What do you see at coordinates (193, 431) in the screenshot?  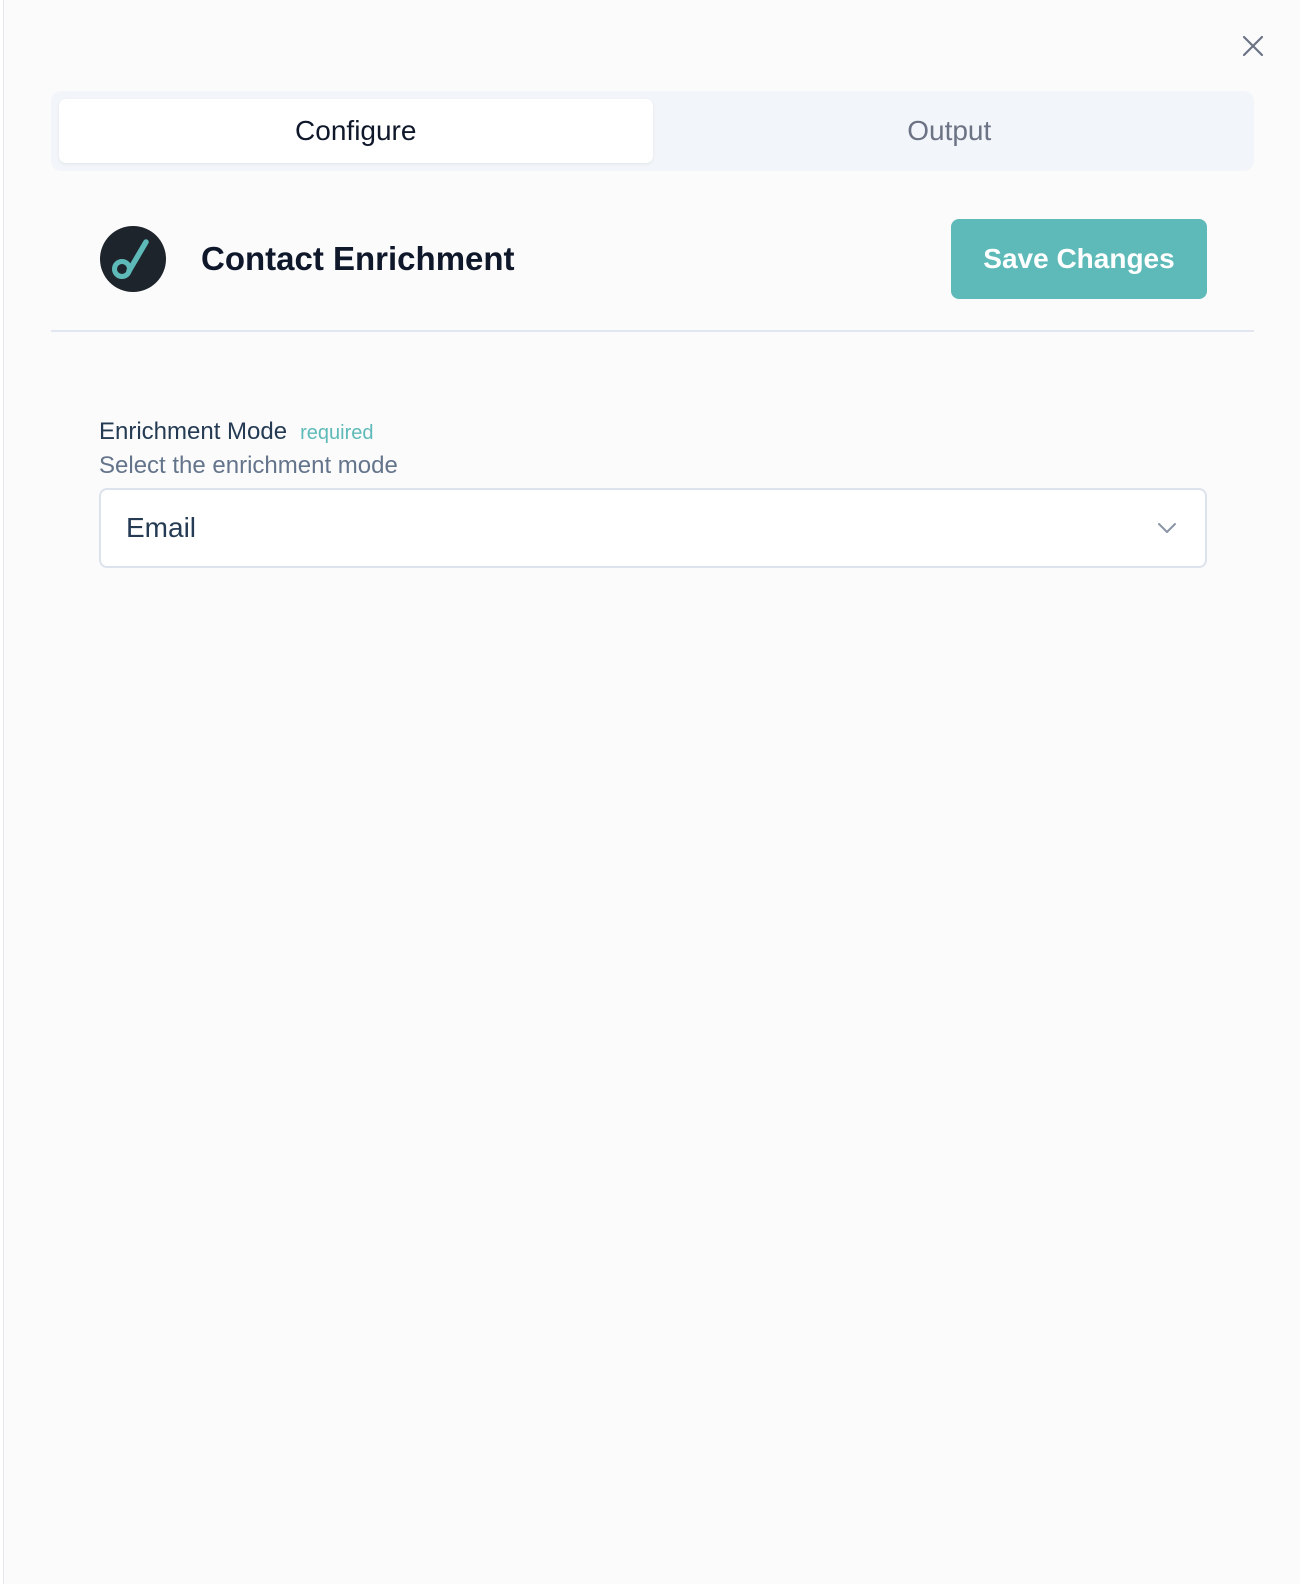 I see `enrichment-mode-label: Enrichment Mode` at bounding box center [193, 431].